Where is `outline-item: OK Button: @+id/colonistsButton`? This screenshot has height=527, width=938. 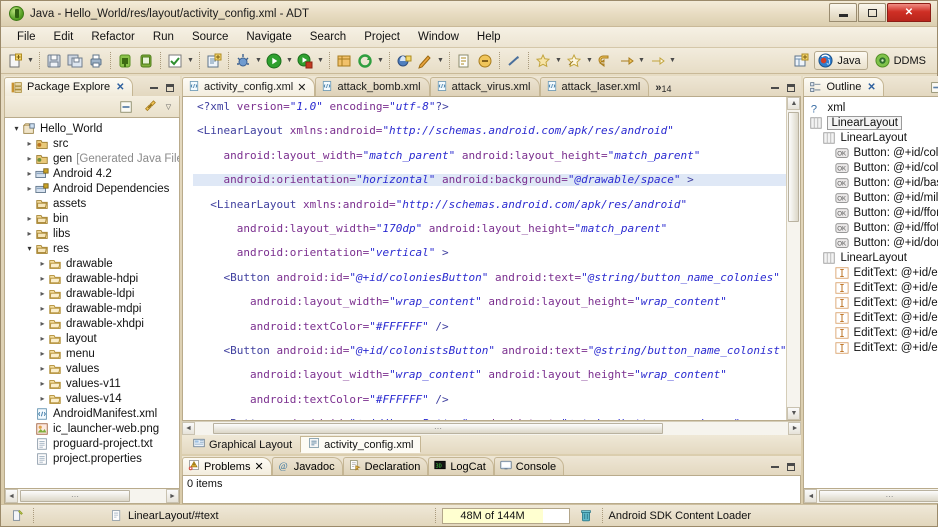 outline-item: OK Button: @+id/colonistsButton is located at coordinates (872, 167).